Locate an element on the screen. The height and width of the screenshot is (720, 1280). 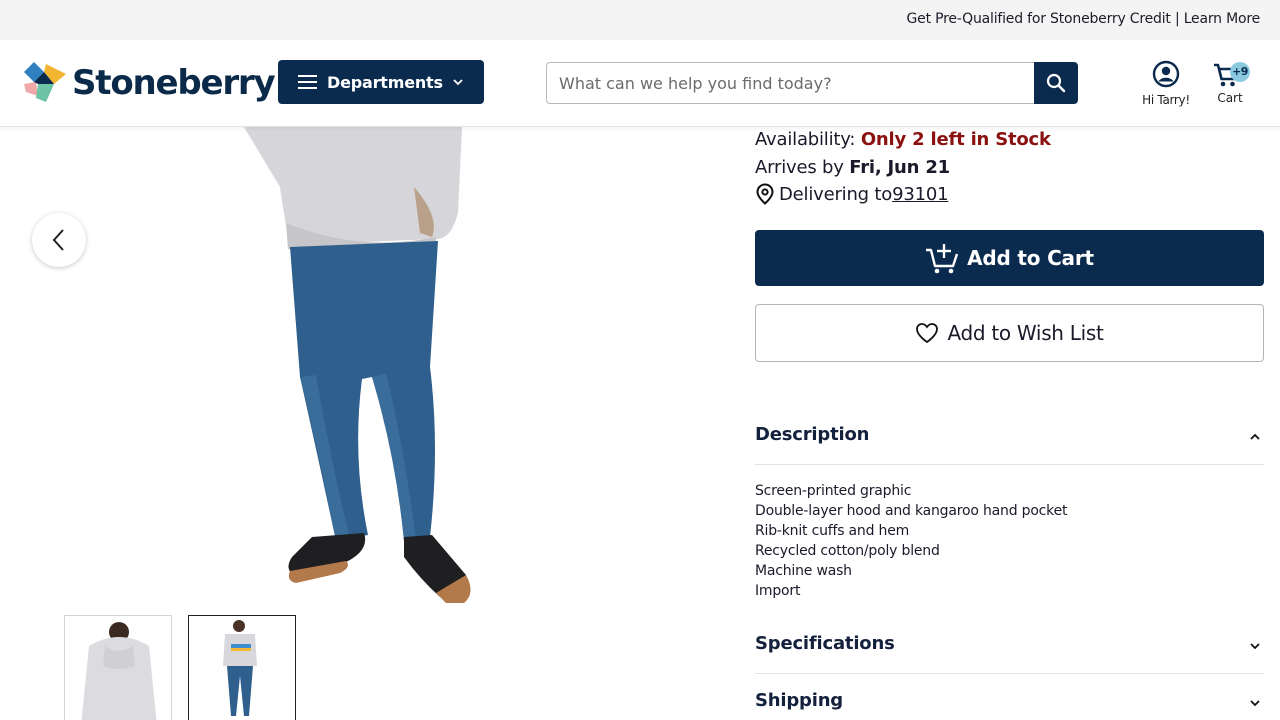
delivery-label: Delivering to is located at coordinates (836, 194).